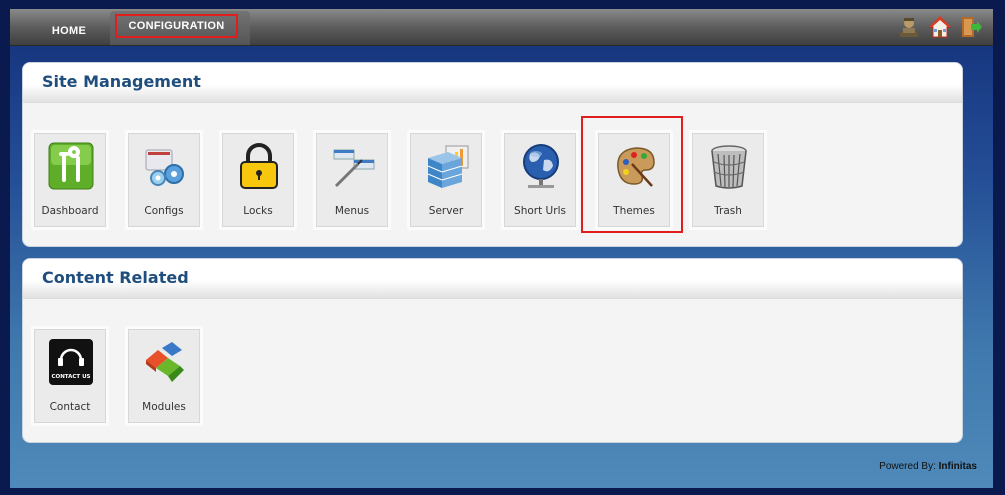 Image resolution: width=1005 pixels, height=495 pixels. I want to click on tab-configuration: CONFIGURATION, so click(180, 28).